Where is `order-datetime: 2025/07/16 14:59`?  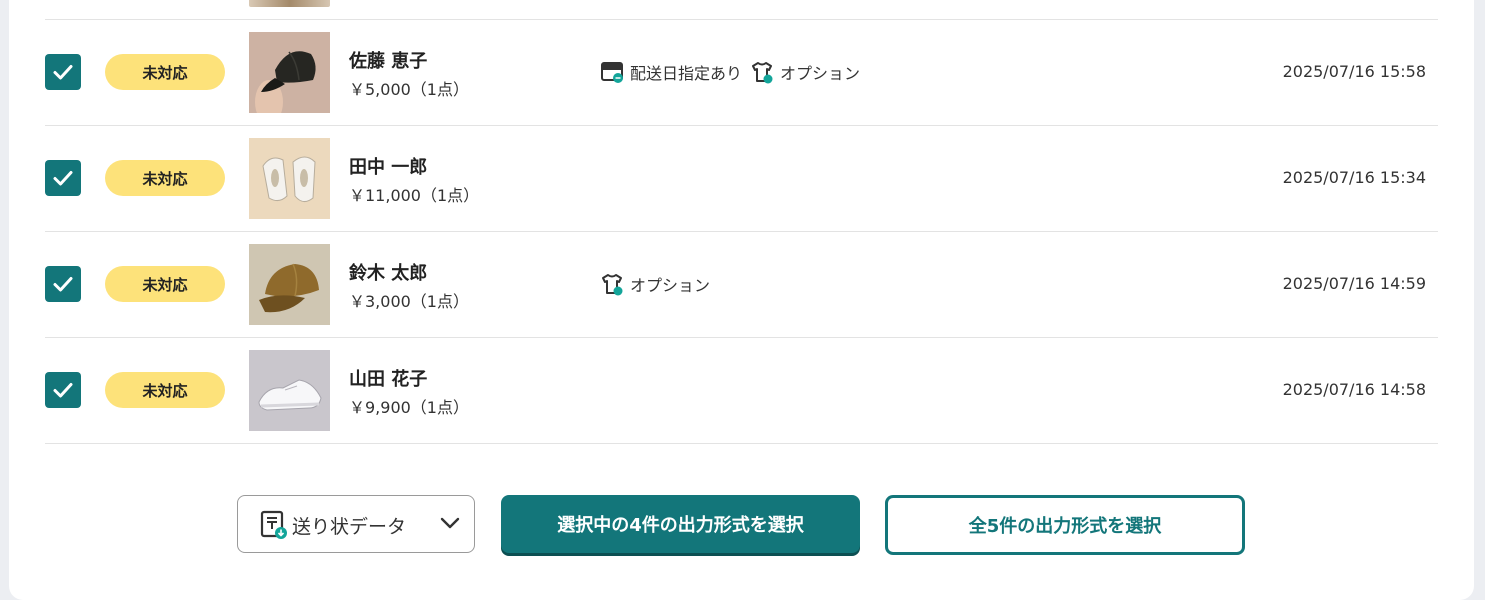
order-datetime: 2025/07/16 14:59 is located at coordinates (1354, 283).